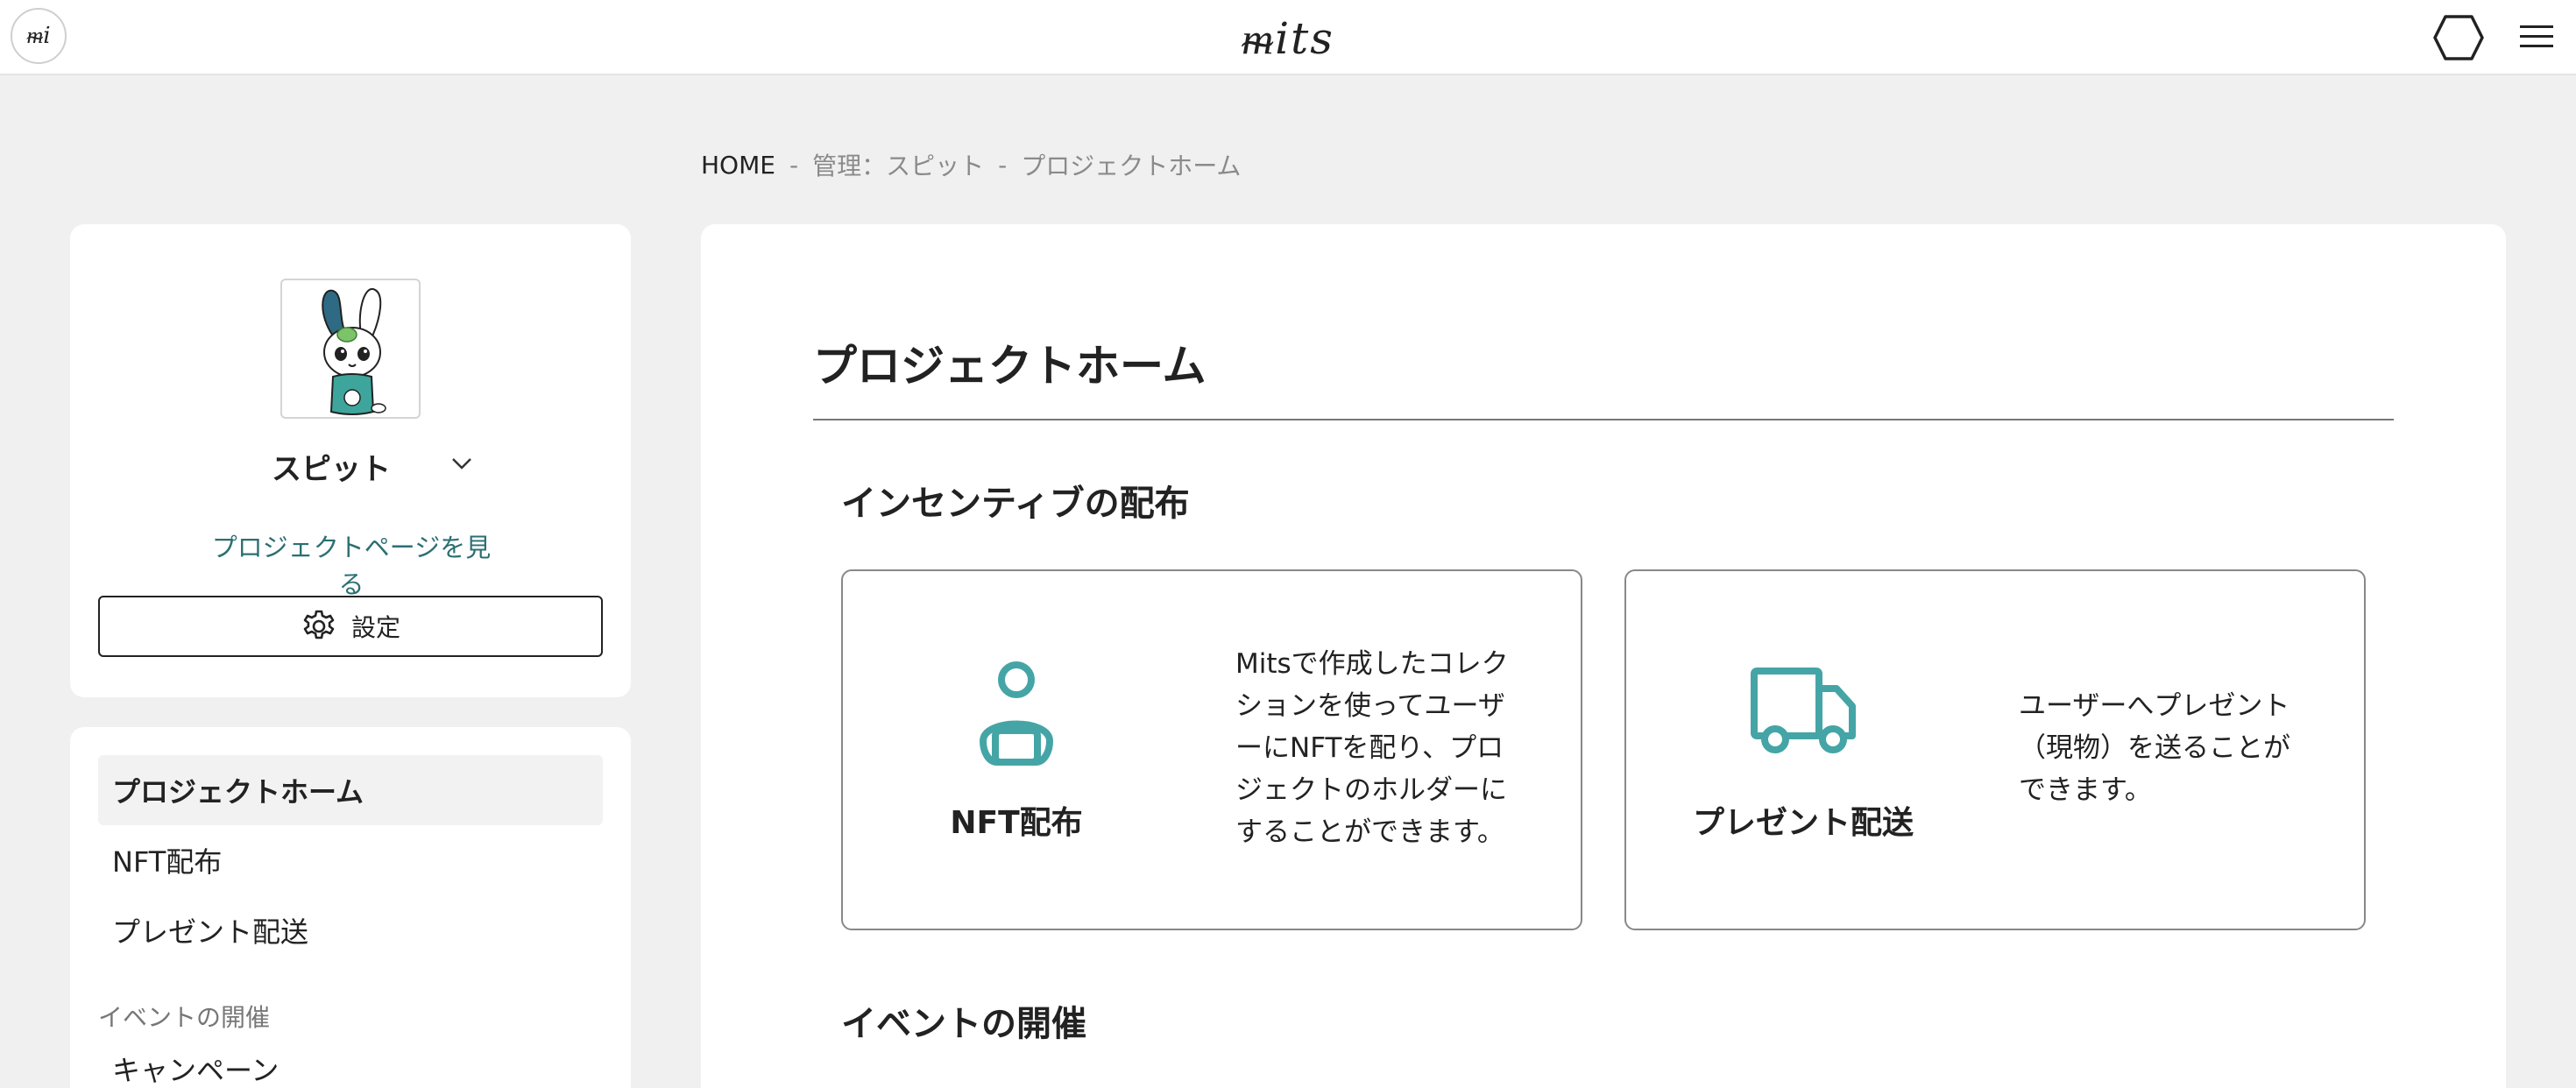 The width and height of the screenshot is (2576, 1088). What do you see at coordinates (1803, 823) in the screenshot?
I see `card-label: プレゼント配送` at bounding box center [1803, 823].